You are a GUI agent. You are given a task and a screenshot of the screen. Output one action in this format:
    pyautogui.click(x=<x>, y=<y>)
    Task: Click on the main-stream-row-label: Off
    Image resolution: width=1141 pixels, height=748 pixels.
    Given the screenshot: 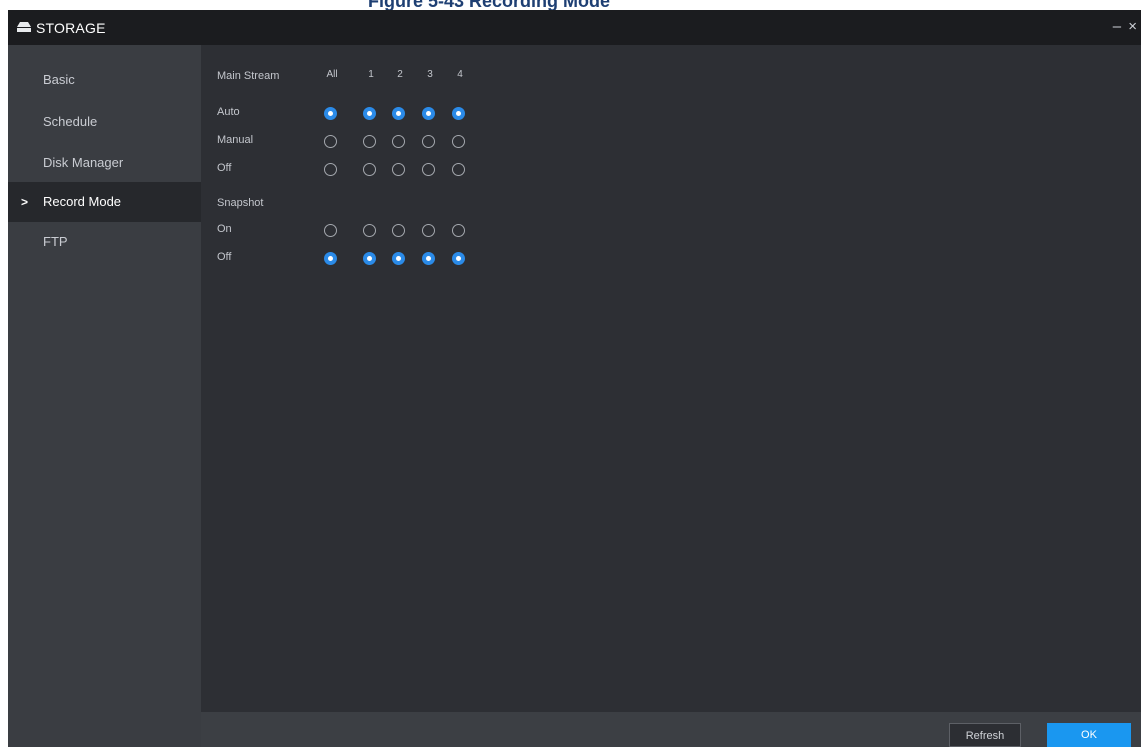 What is the action you would take?
    pyautogui.click(x=224, y=168)
    